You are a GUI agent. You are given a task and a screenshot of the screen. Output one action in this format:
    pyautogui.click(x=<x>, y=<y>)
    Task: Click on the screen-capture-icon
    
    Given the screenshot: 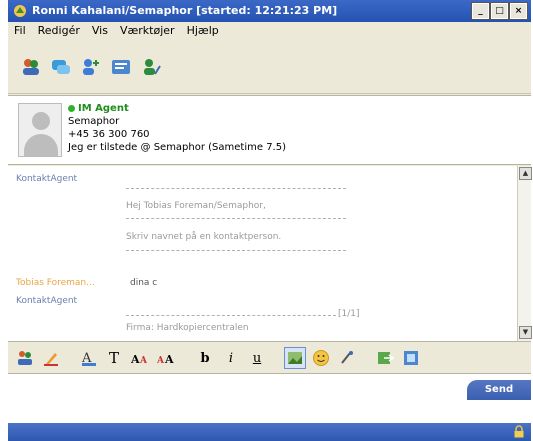 What is the action you would take?
    pyautogui.click(x=411, y=358)
    